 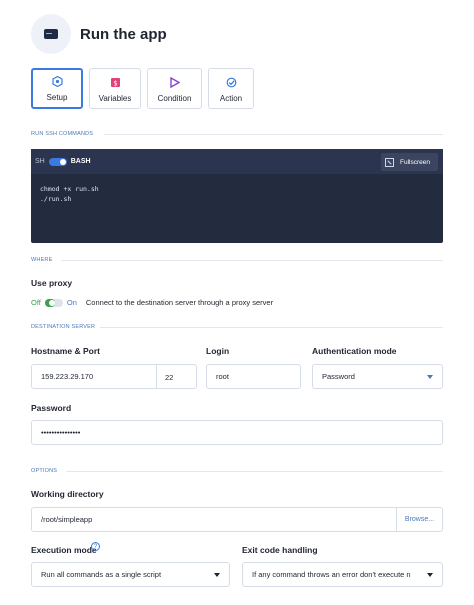 What do you see at coordinates (231, 98) in the screenshot?
I see `tab-action-label: Action` at bounding box center [231, 98].